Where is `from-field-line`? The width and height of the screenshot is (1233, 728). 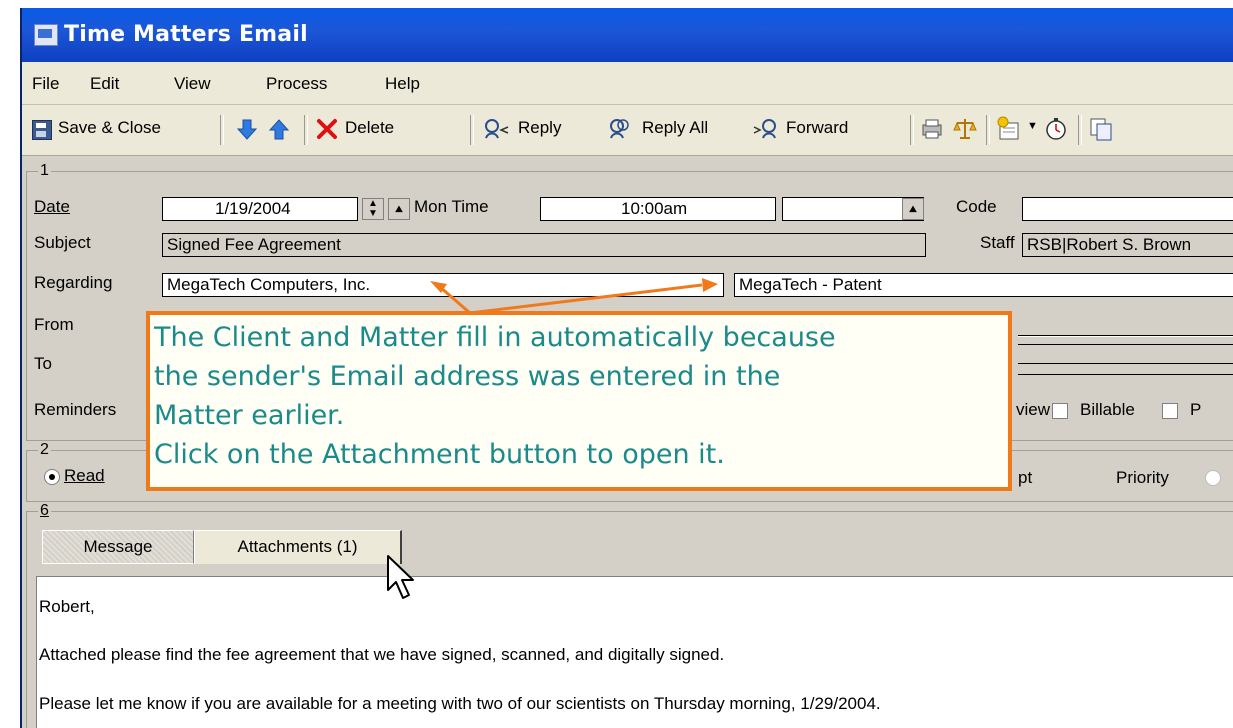
from-field-line is located at coordinates (1125, 344).